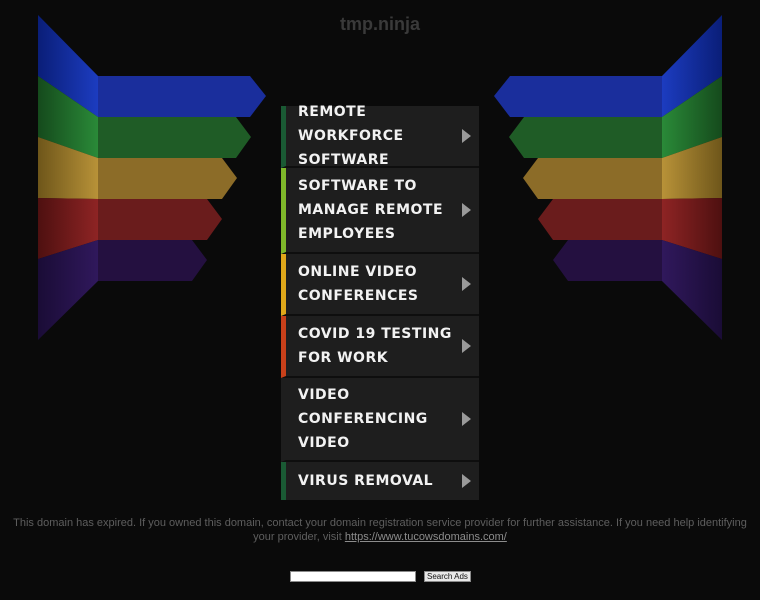 This screenshot has height=600, width=760. What do you see at coordinates (426, 537) in the screenshot?
I see `tucows-domains-link: https://www.tucowsdomains.com/` at bounding box center [426, 537].